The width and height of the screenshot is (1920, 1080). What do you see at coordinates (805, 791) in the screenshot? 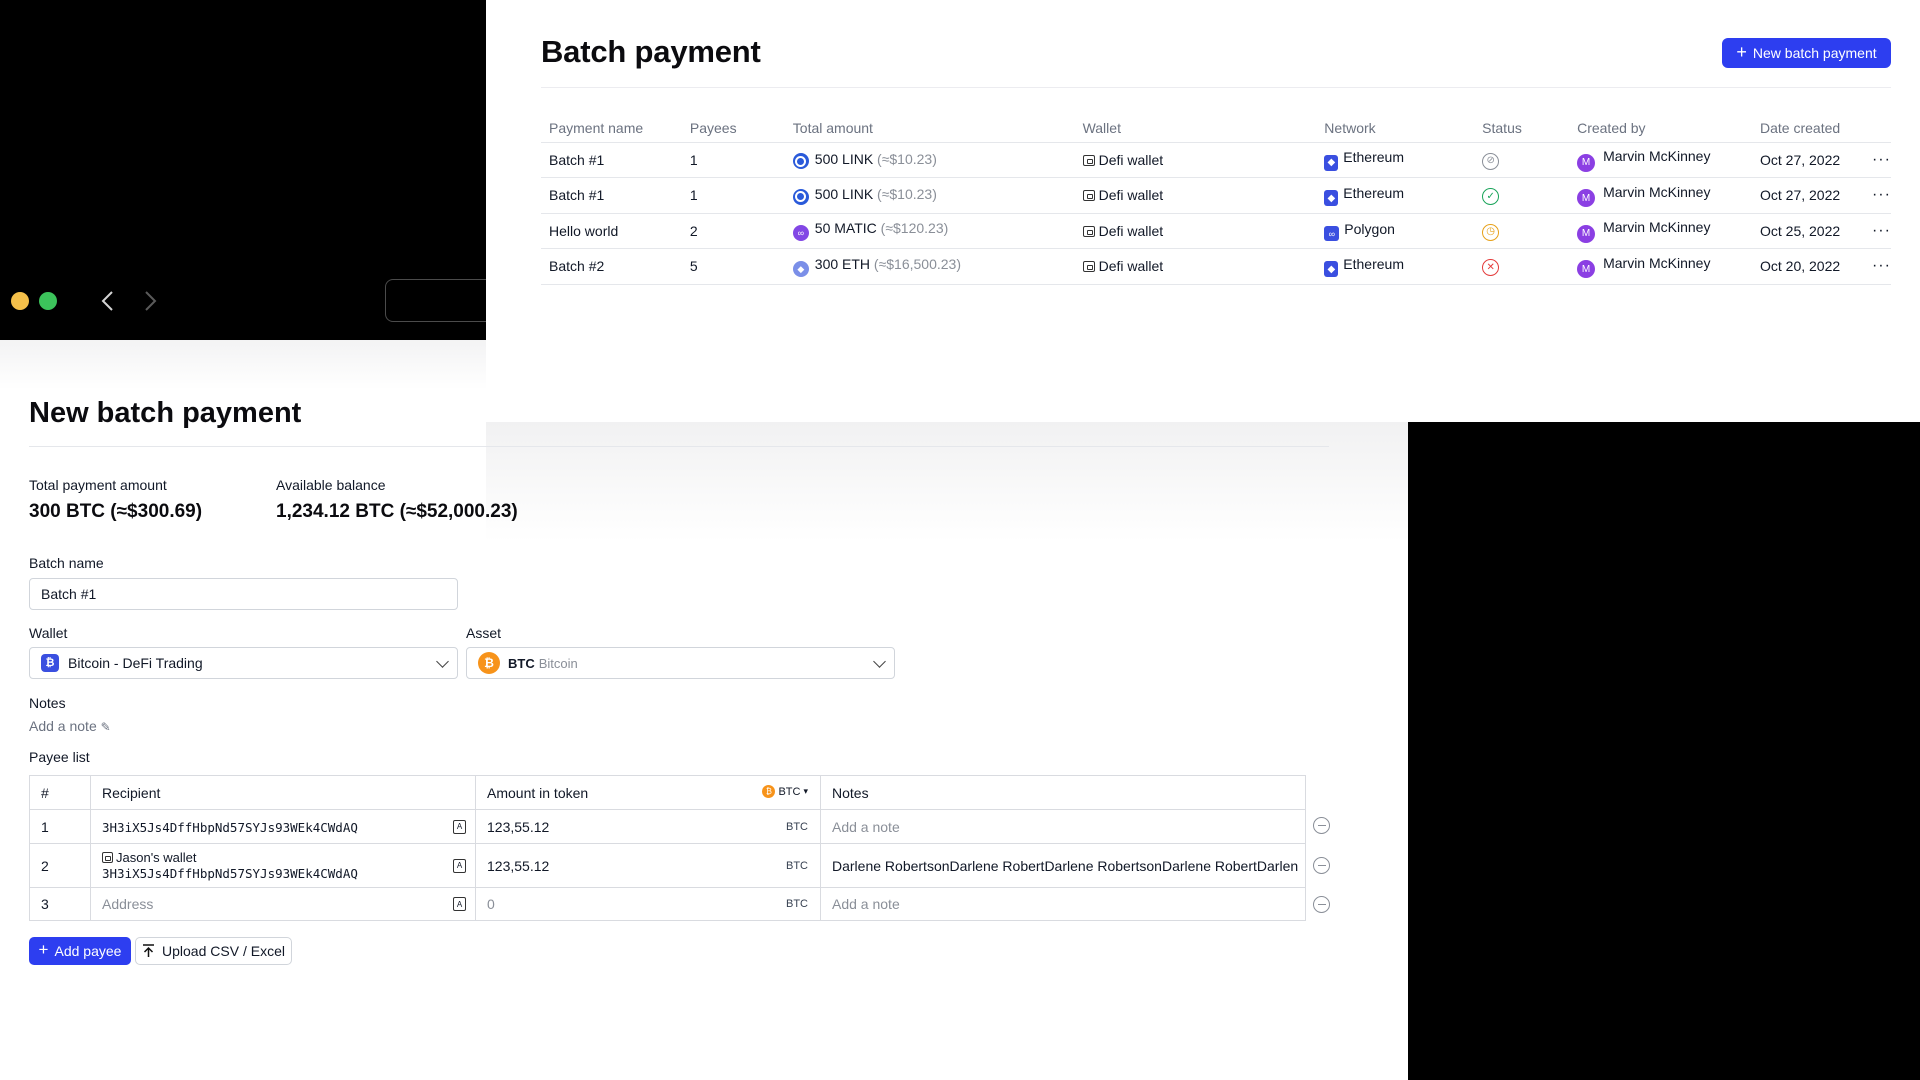
I see `chevron-down-icon: ▾` at bounding box center [805, 791].